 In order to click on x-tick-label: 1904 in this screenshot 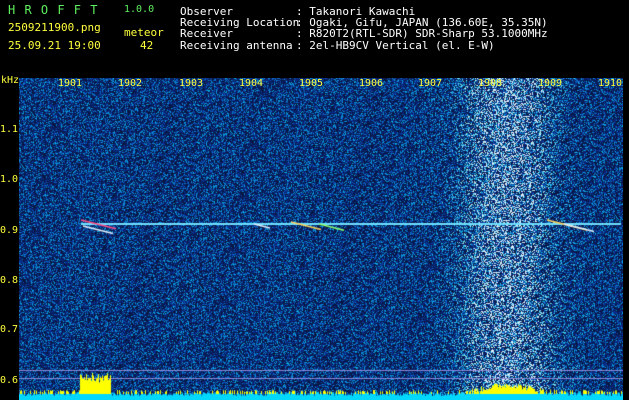, I will do `click(251, 83)`.